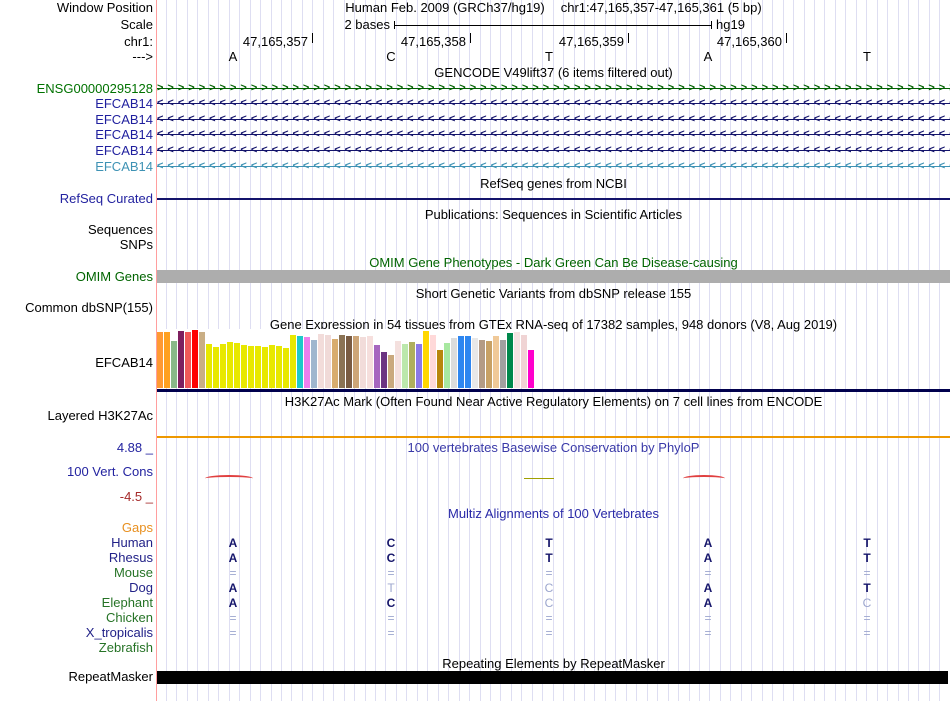 This screenshot has width=950, height=701. Describe the element at coordinates (76, 543) in the screenshot. I see `species-label: Human` at that location.